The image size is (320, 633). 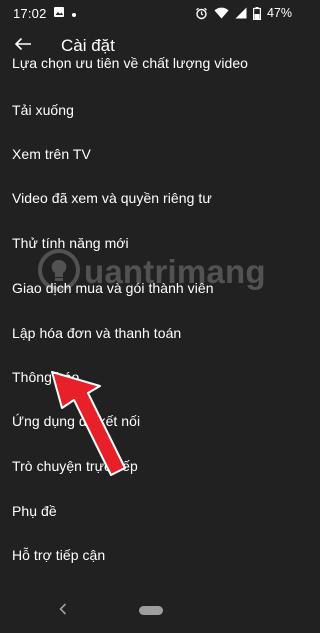 What do you see at coordinates (43, 110) in the screenshot?
I see `settings-item-downloads: Tải xuống` at bounding box center [43, 110].